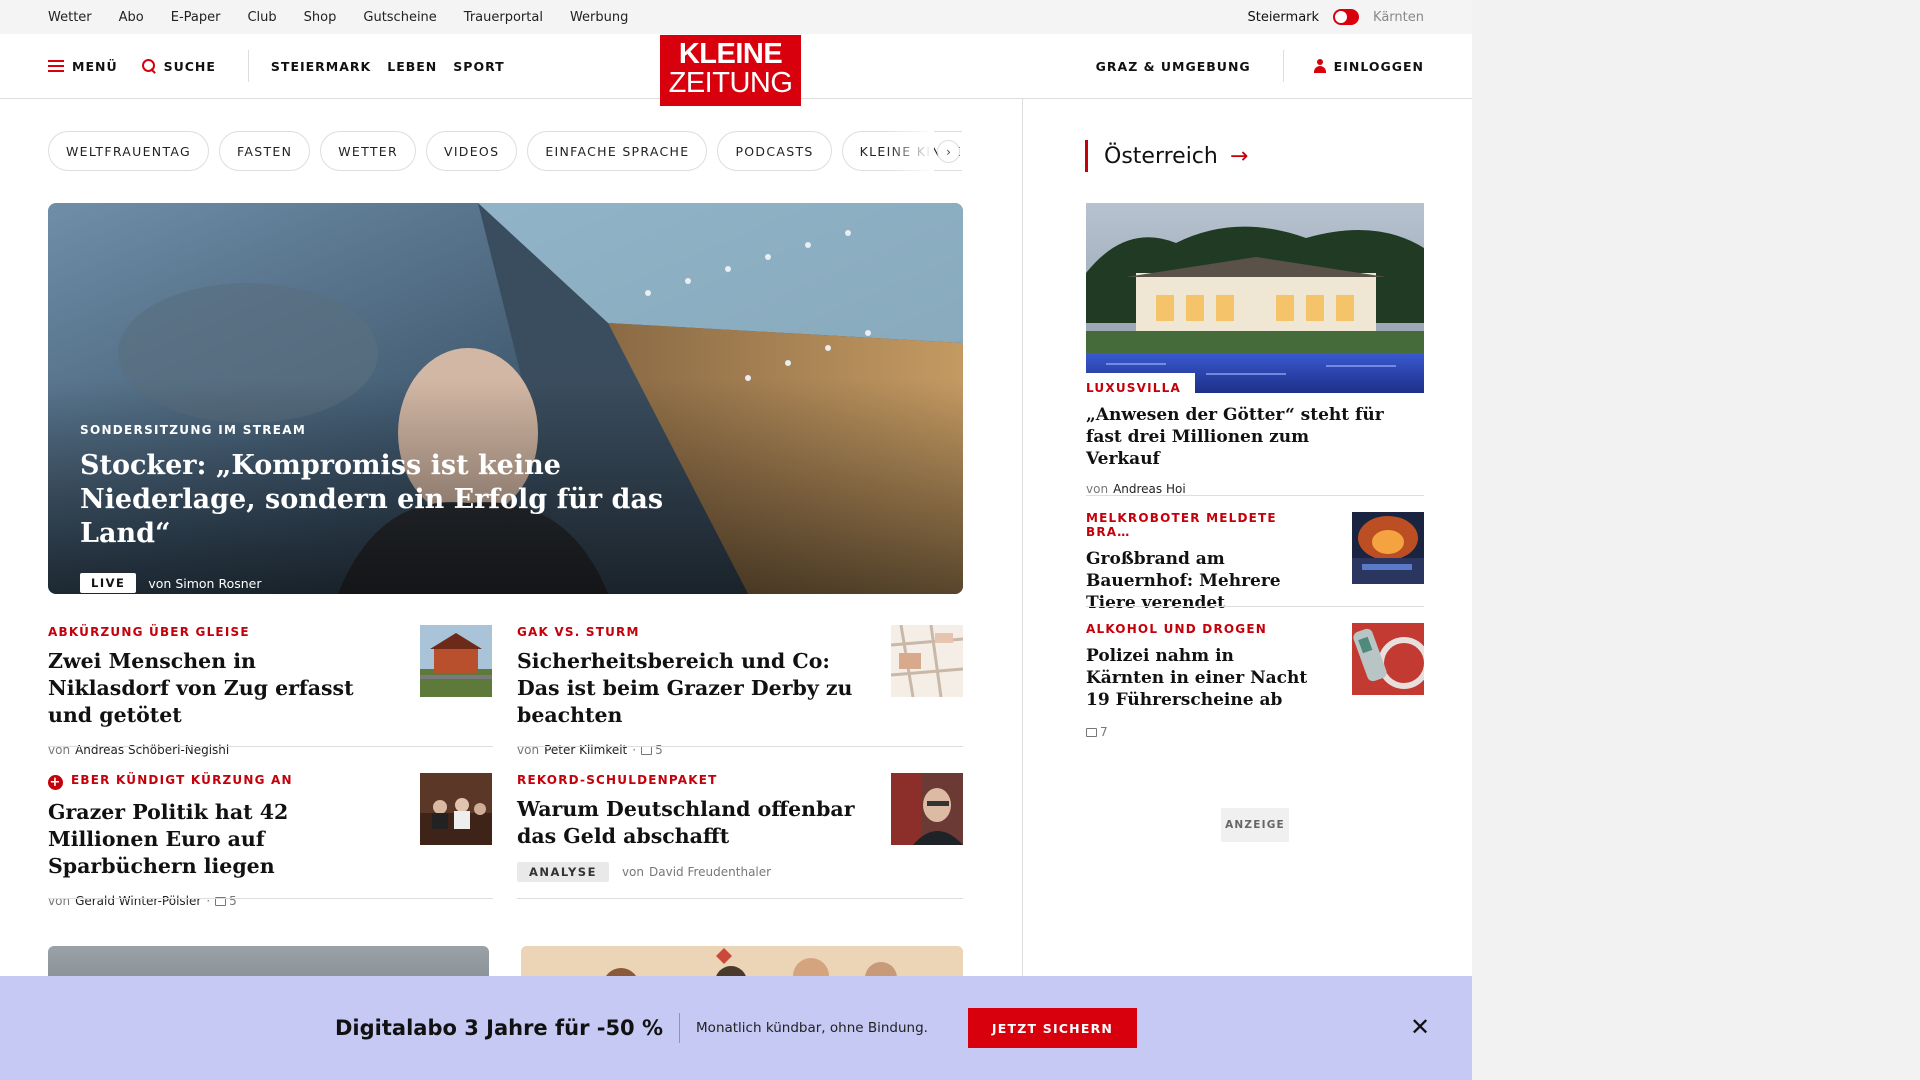 This screenshot has height=1080, width=1920. What do you see at coordinates (1346, 17) in the screenshot?
I see `region-toggle` at bounding box center [1346, 17].